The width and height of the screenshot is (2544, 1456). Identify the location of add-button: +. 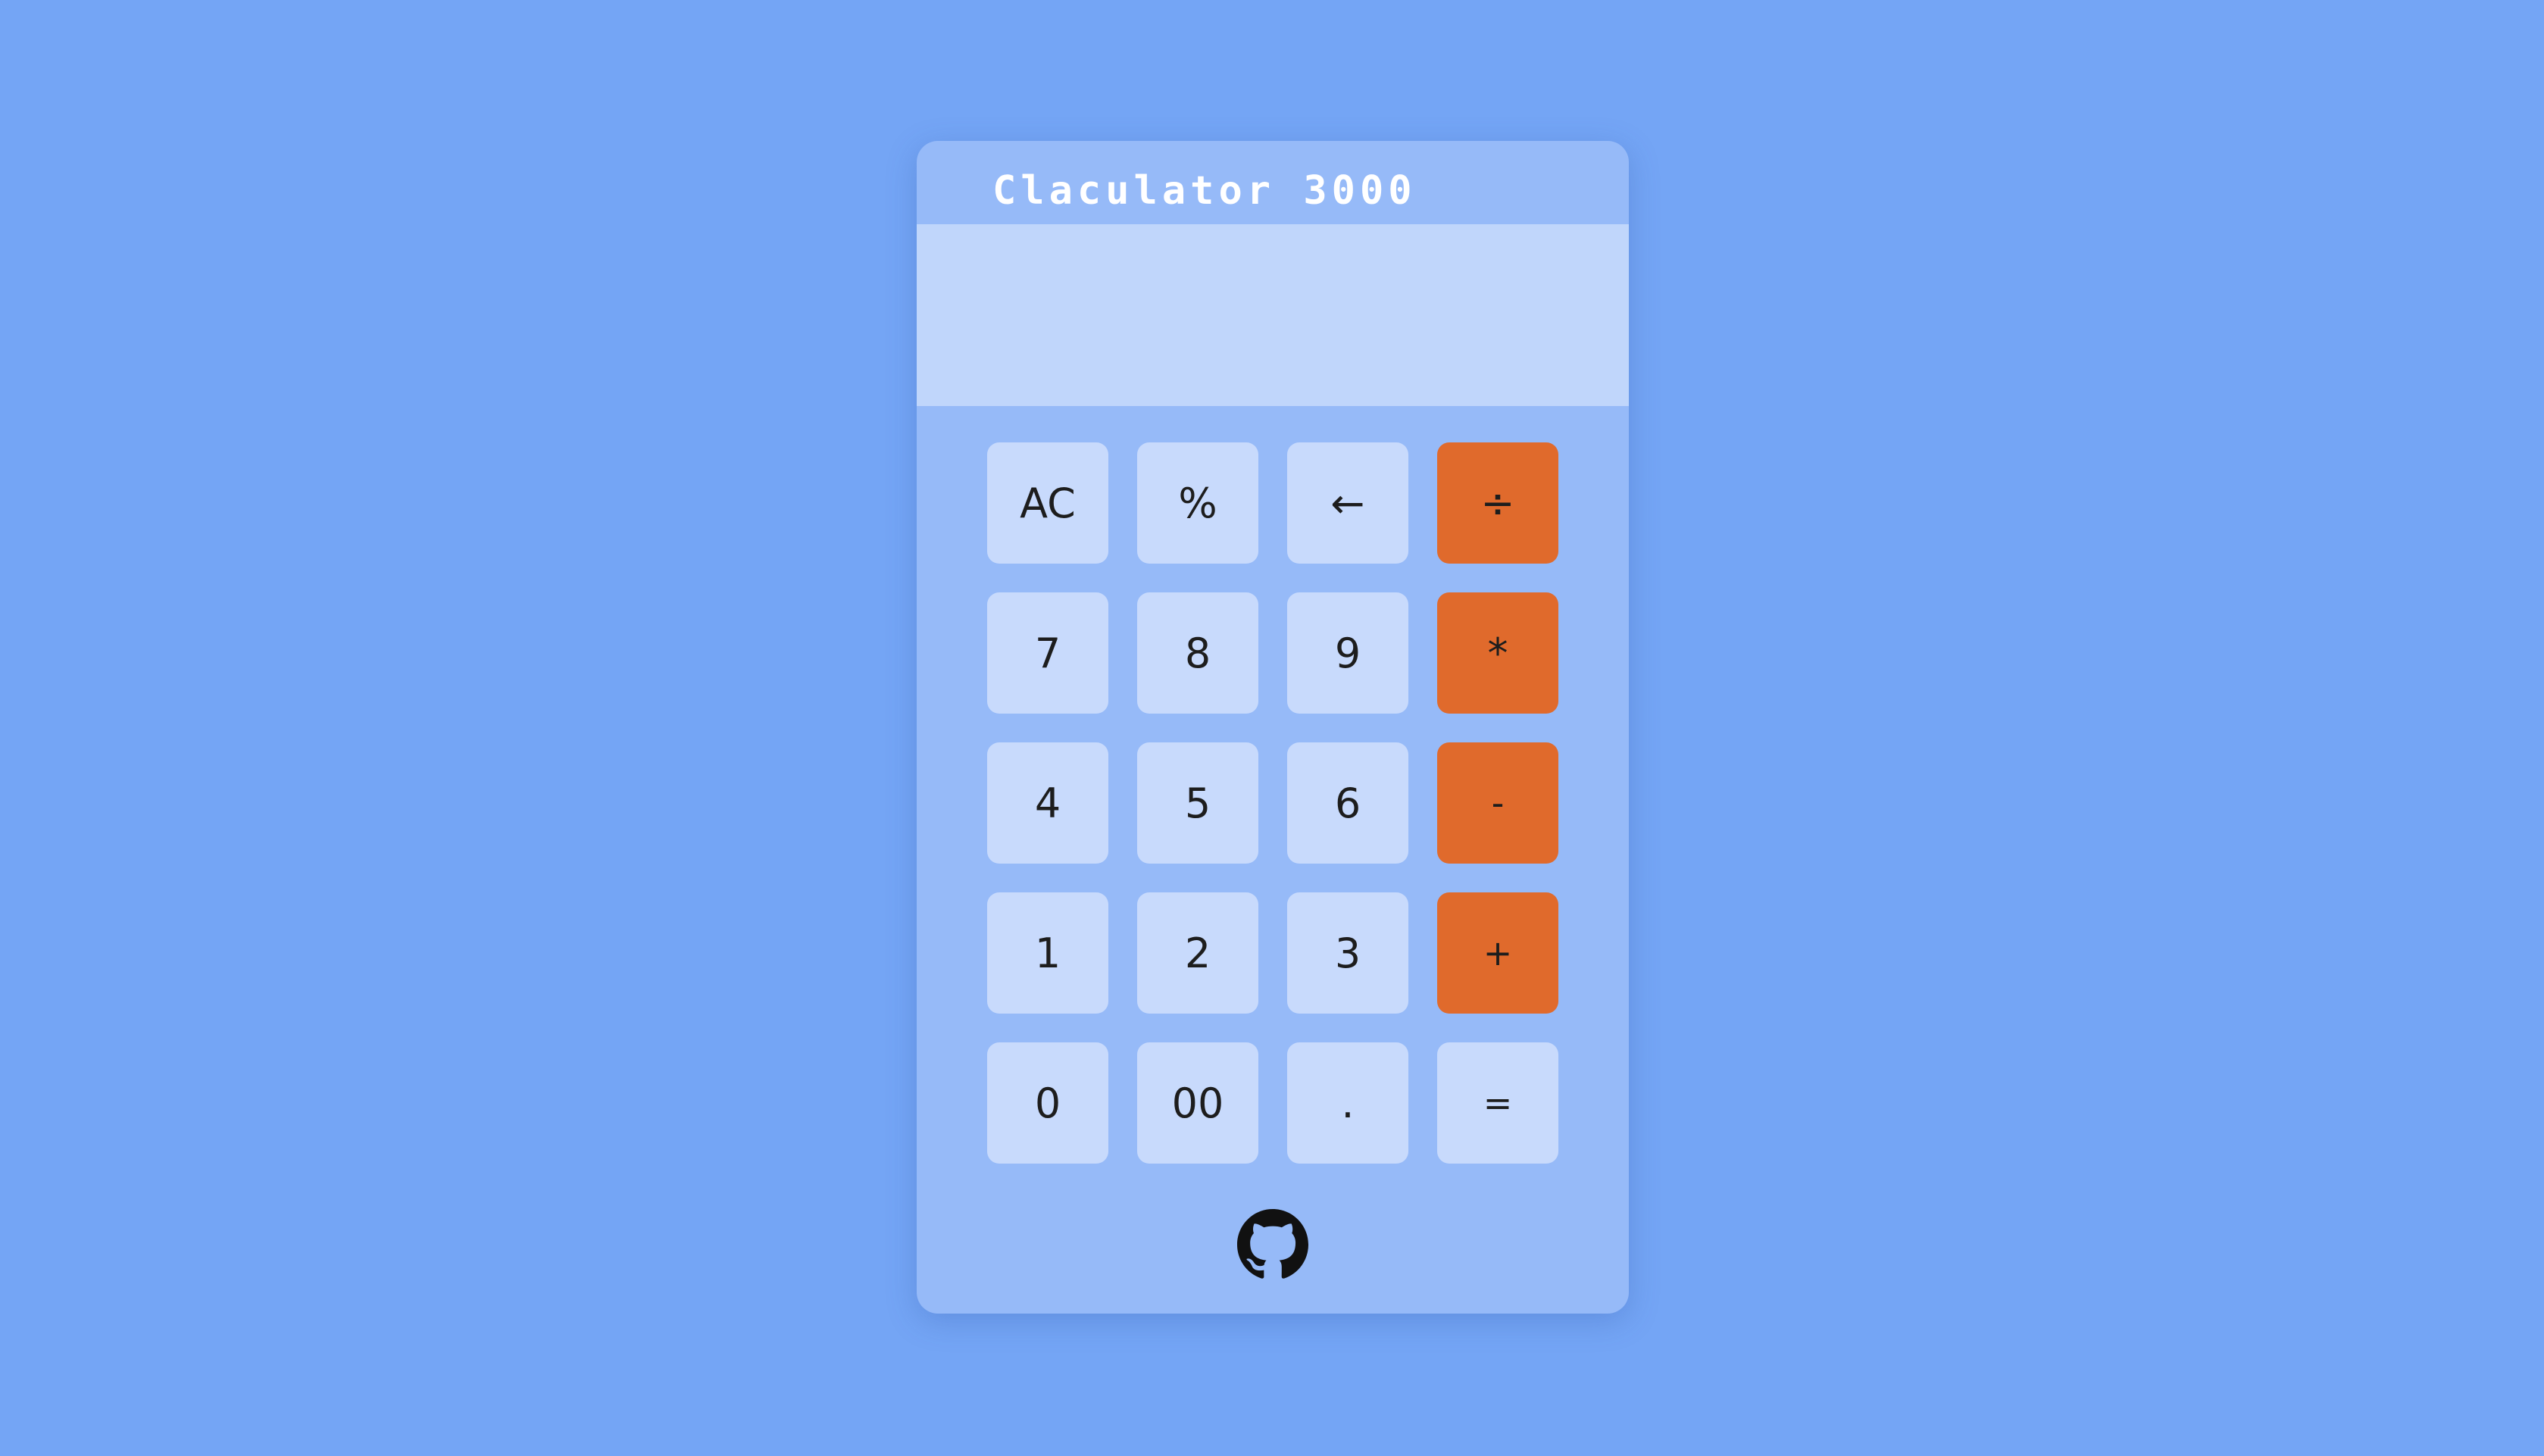
(1497, 953).